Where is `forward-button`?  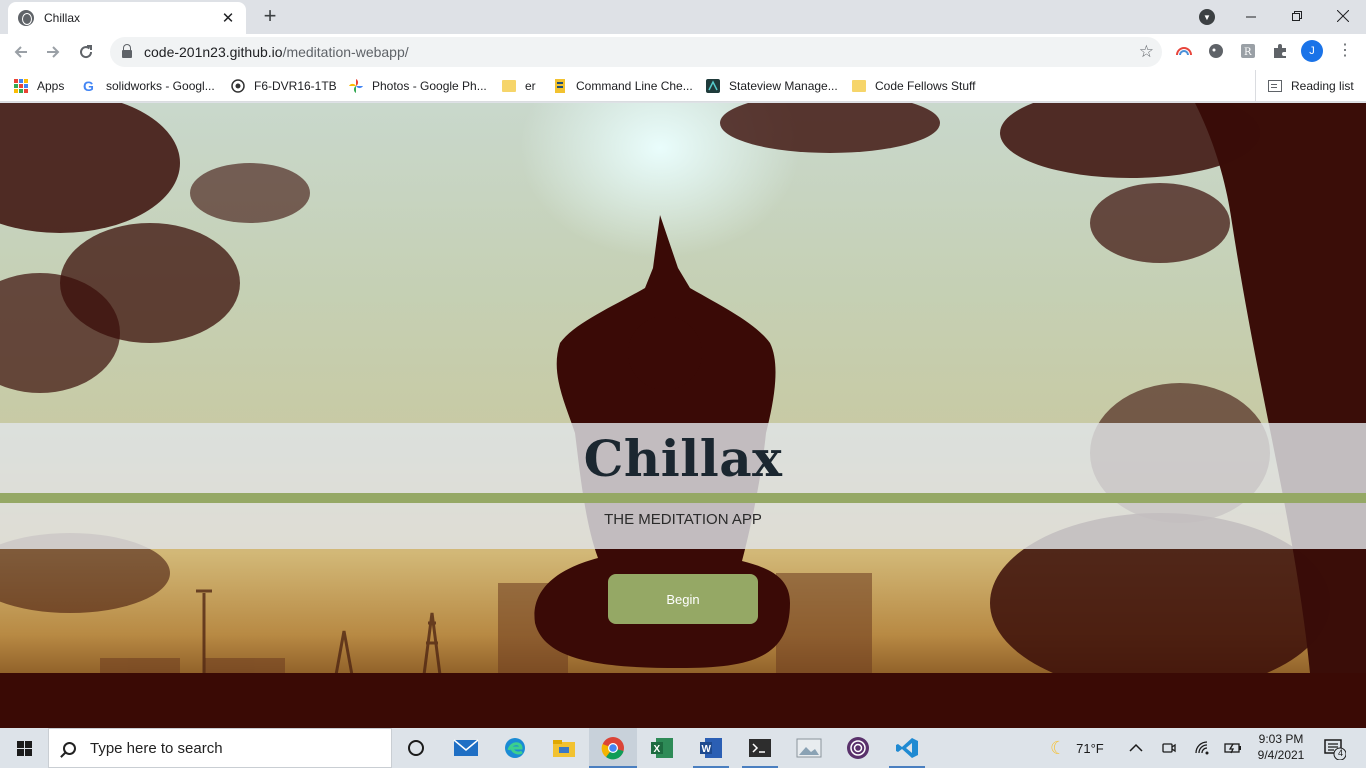
forward-button is located at coordinates (53, 52).